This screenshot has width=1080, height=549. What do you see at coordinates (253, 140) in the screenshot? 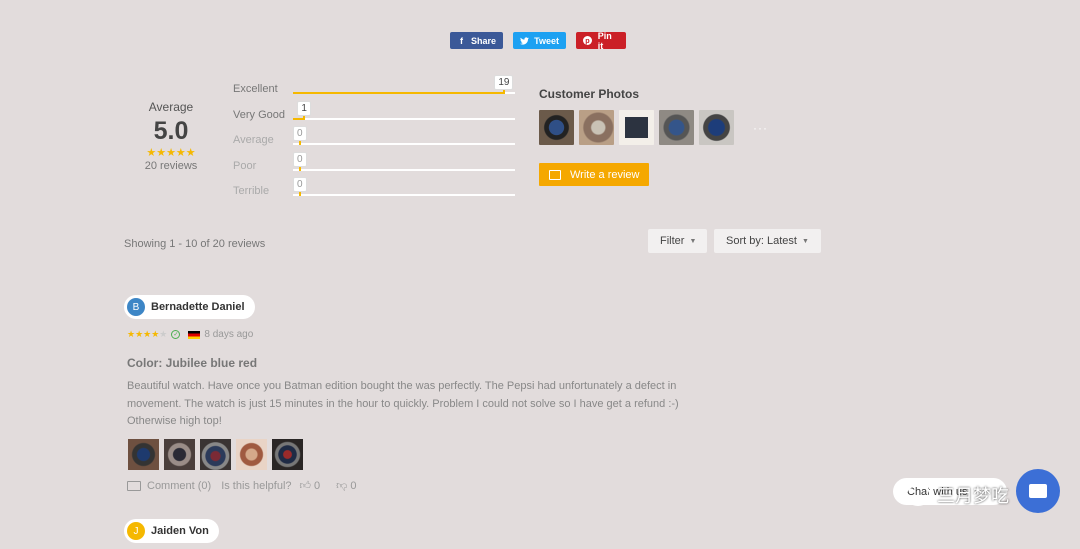
I see `rating-bar-label: Average` at bounding box center [253, 140].